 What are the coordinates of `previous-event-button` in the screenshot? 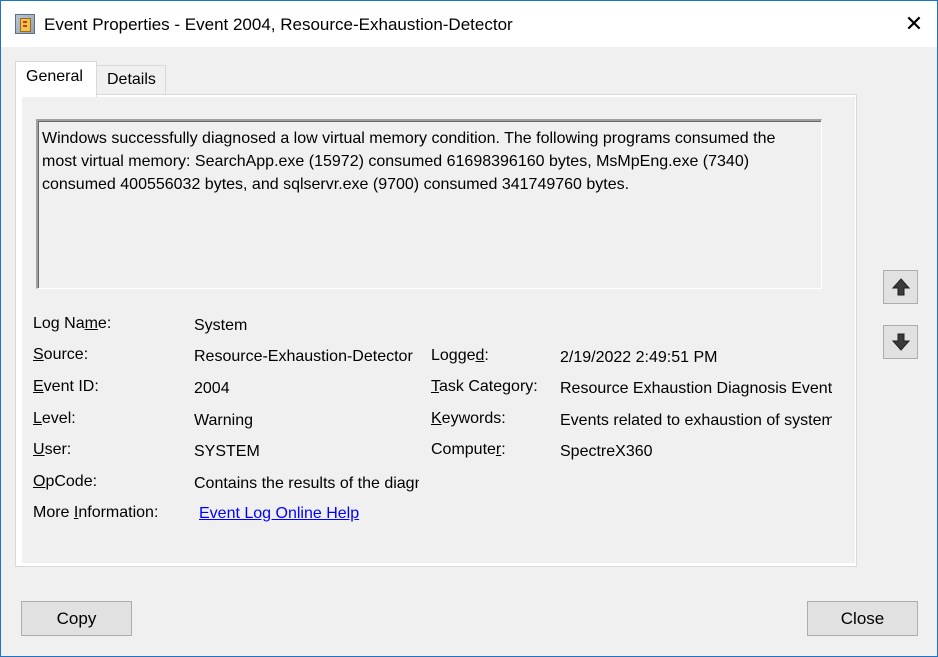 It's located at (900, 287).